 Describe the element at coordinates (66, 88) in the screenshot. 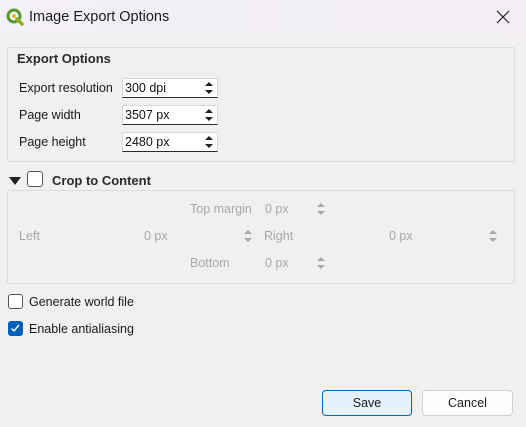

I see `export-resolution-label: Export resolution` at that location.